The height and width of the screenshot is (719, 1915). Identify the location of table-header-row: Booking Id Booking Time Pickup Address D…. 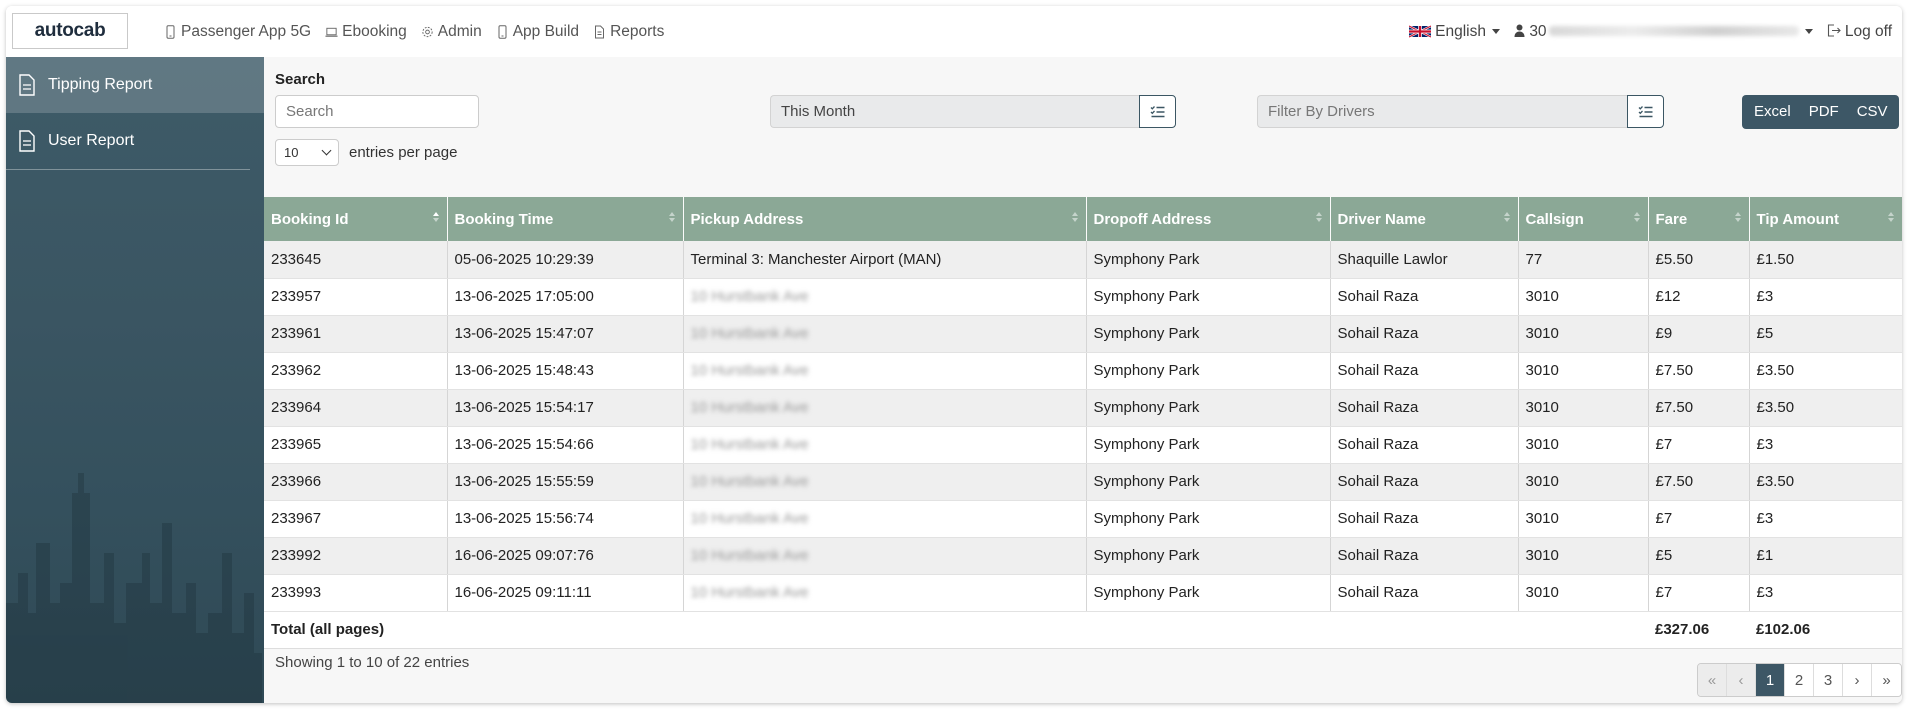
(1083, 219).